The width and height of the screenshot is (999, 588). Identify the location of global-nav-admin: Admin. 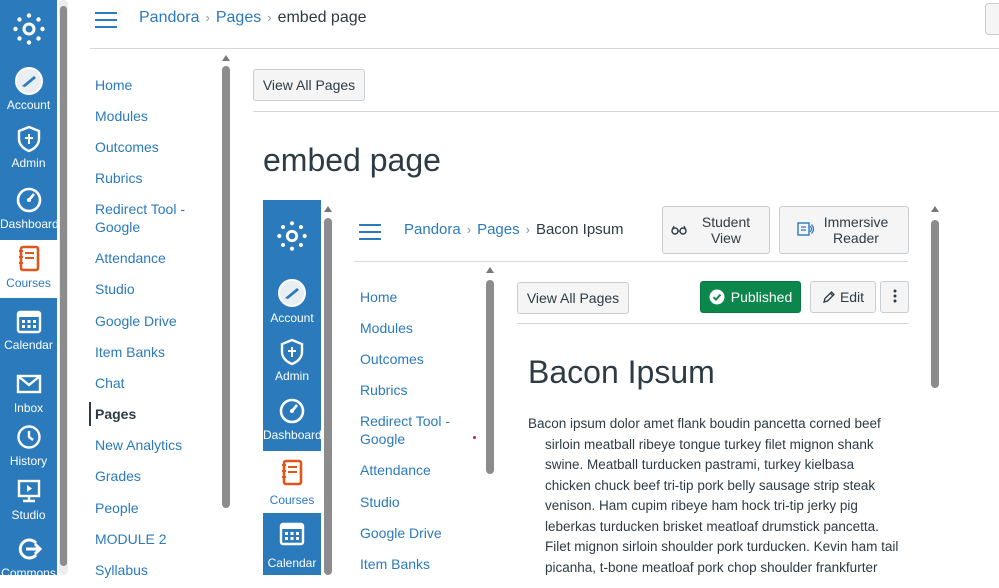
(28, 149).